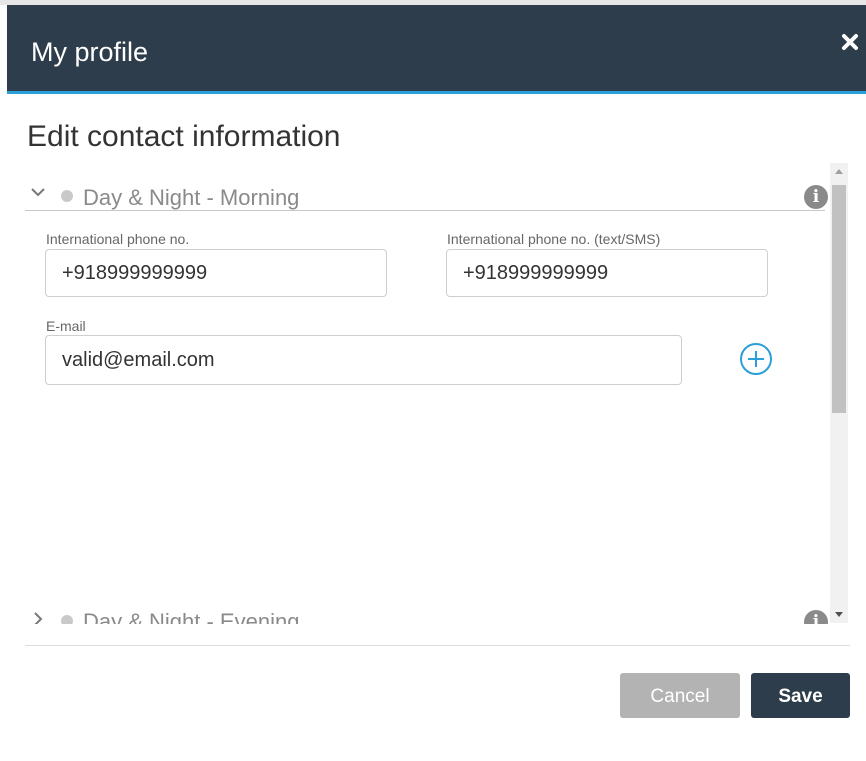 The image size is (866, 761). Describe the element at coordinates (118, 239) in the screenshot. I see `intl-phone-label: International phone no.` at that location.